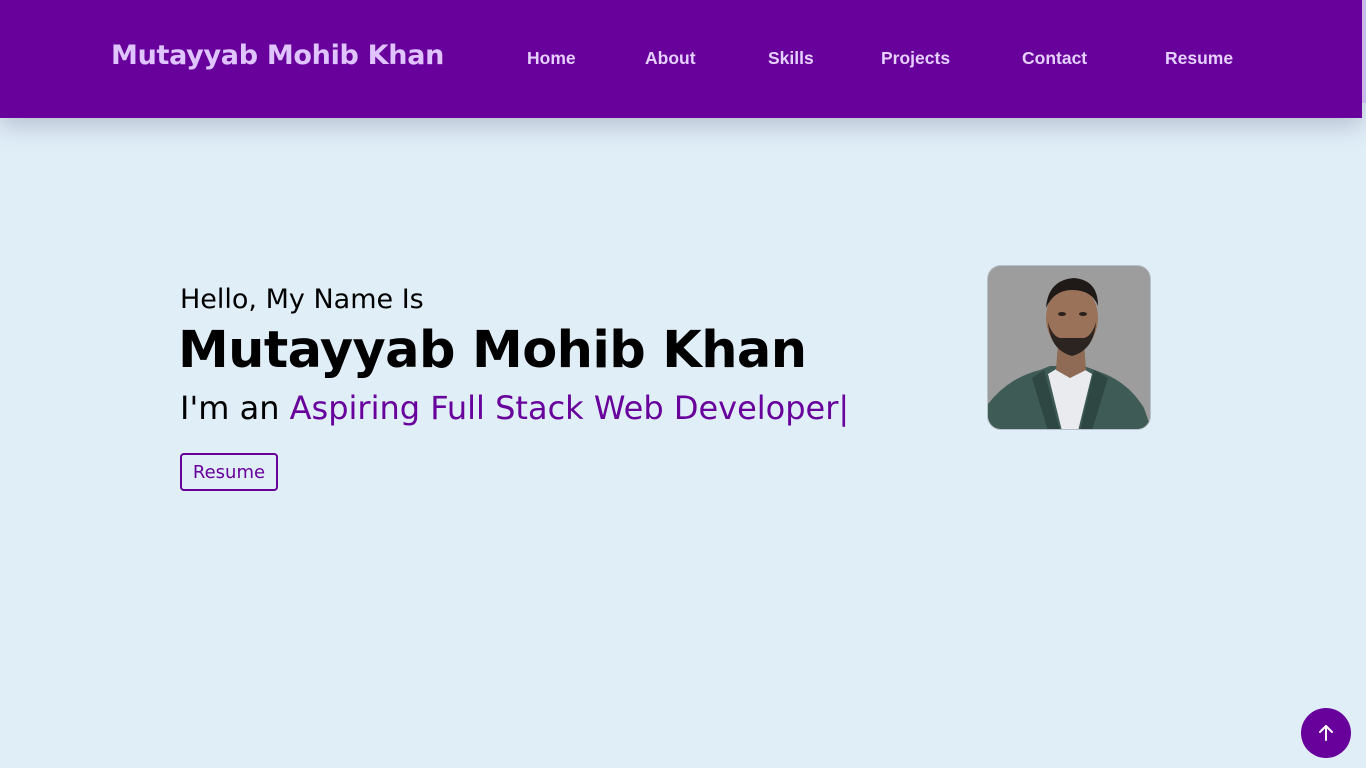 The width and height of the screenshot is (1366, 768). Describe the element at coordinates (551, 58) in the screenshot. I see `nav-link-home: Home` at that location.